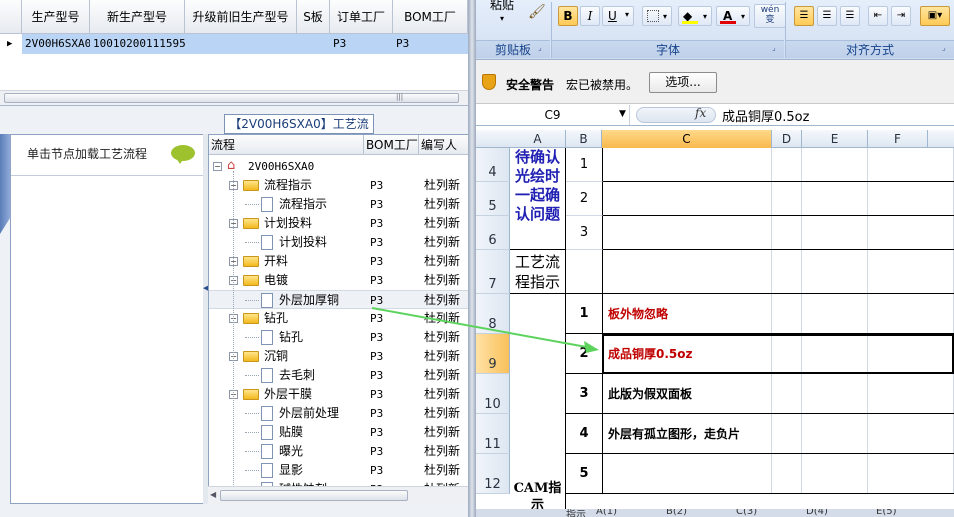 The width and height of the screenshot is (954, 517). What do you see at coordinates (217, 166) in the screenshot?
I see `tree-expander-icon: −` at bounding box center [217, 166].